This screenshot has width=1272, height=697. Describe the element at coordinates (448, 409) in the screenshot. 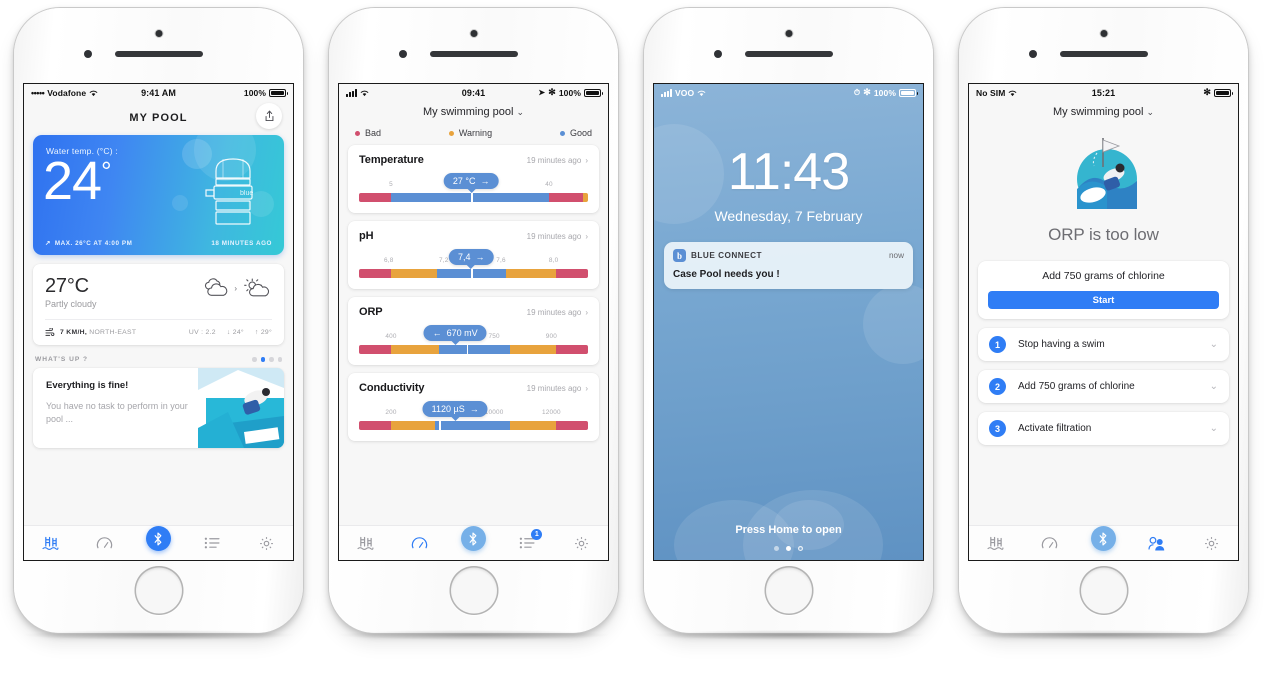

I see `measure-value: 1120 µS` at that location.